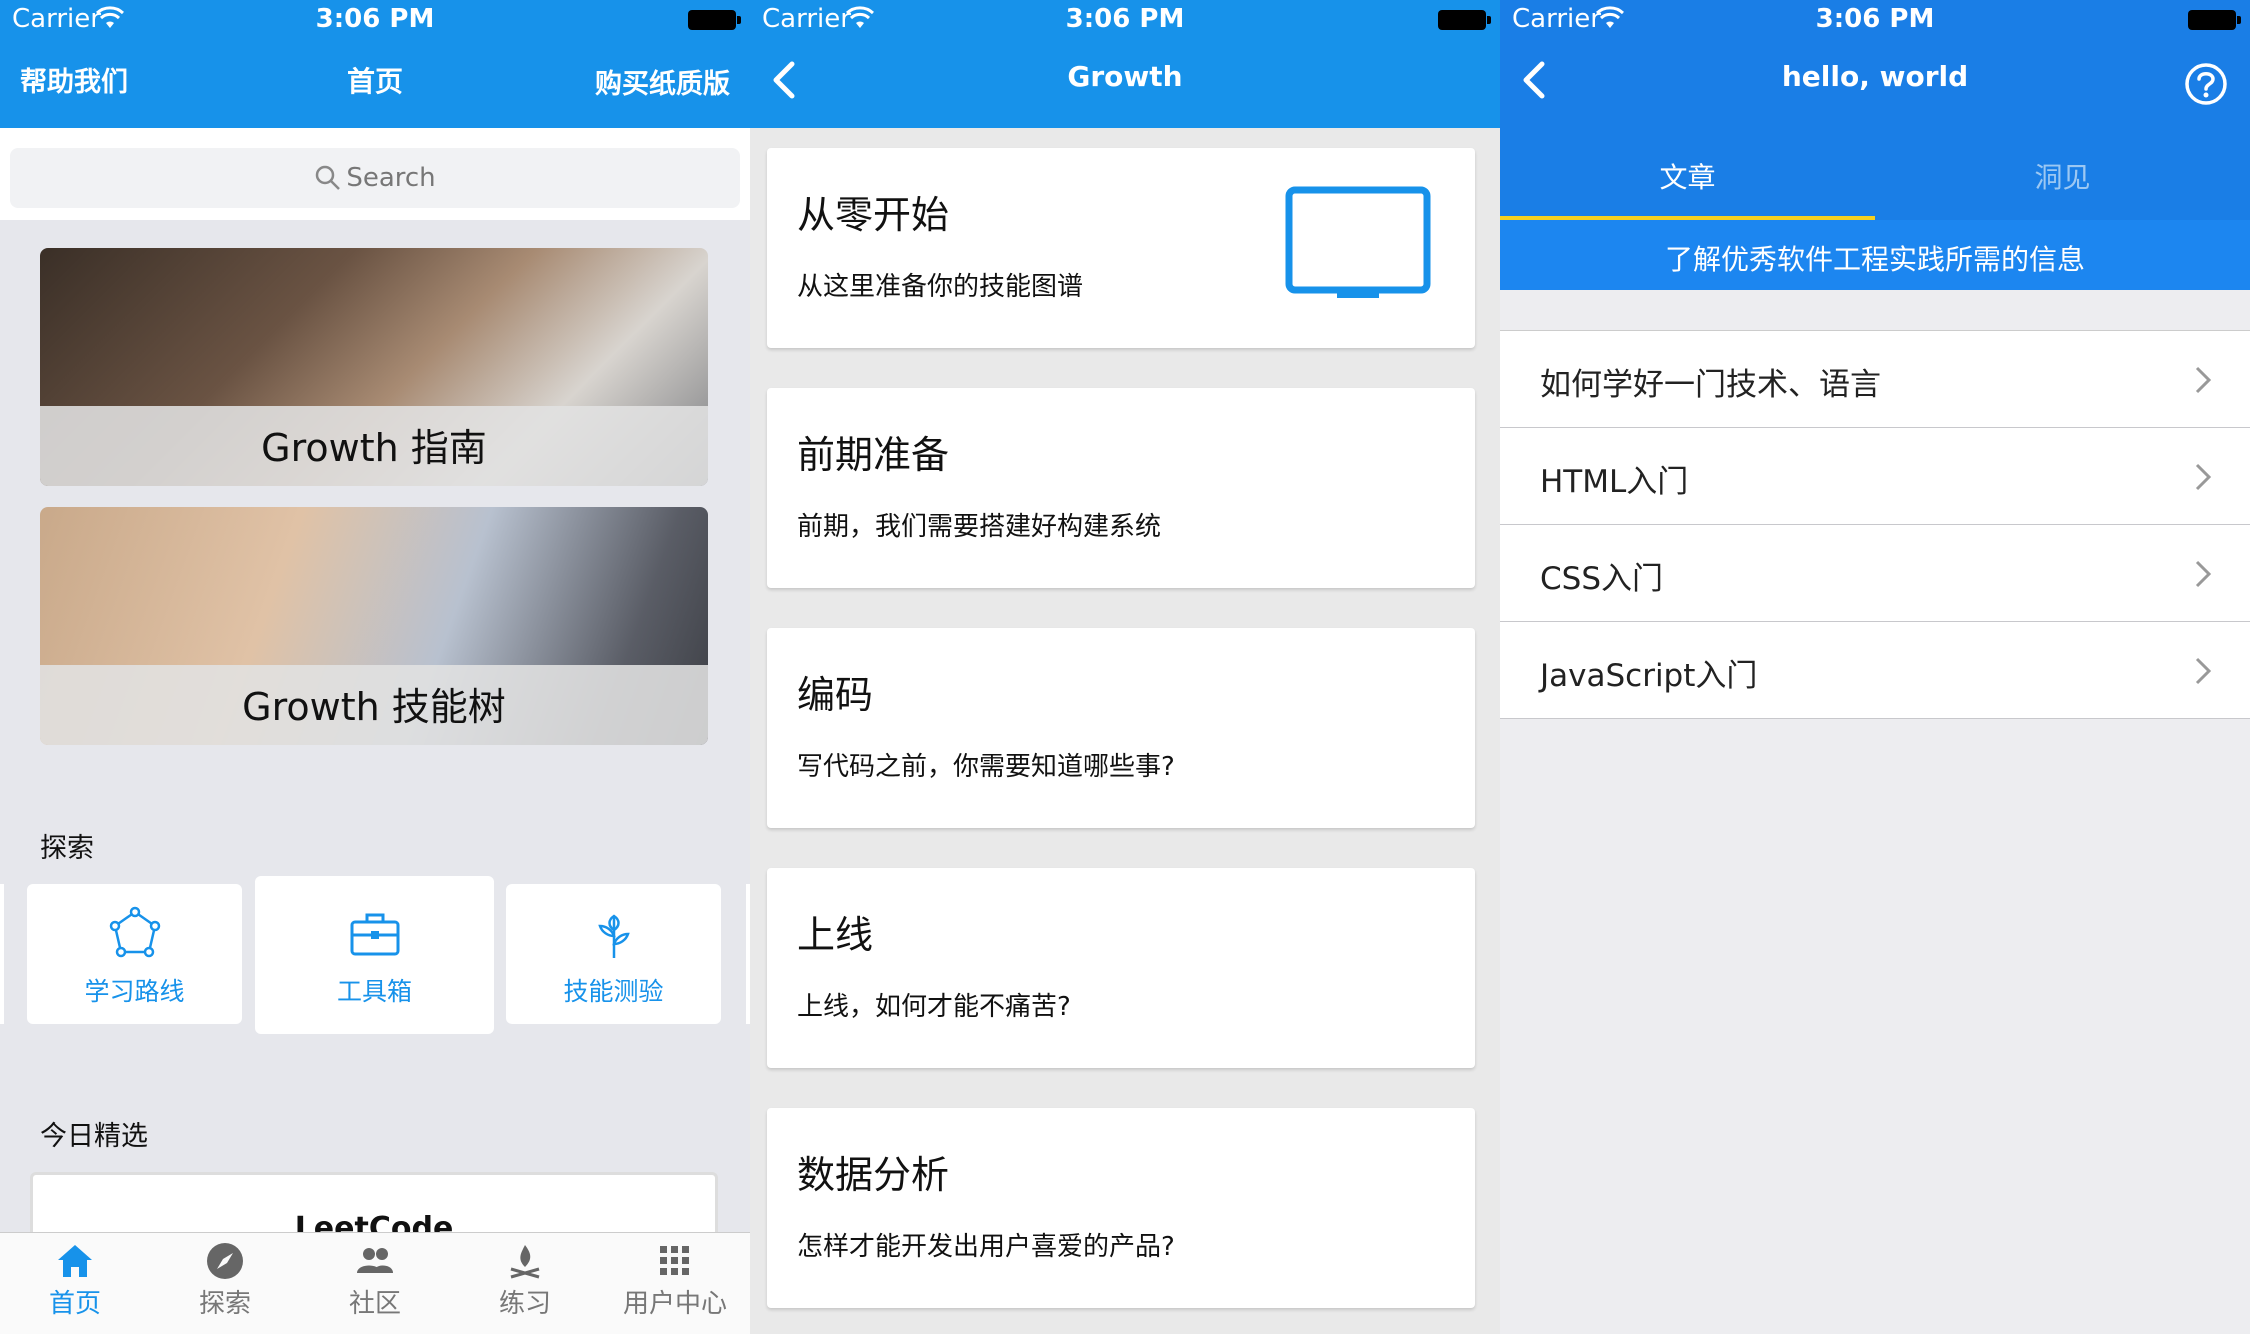  Describe the element at coordinates (674, 1304) in the screenshot. I see `tab-label: 用户中心` at that location.